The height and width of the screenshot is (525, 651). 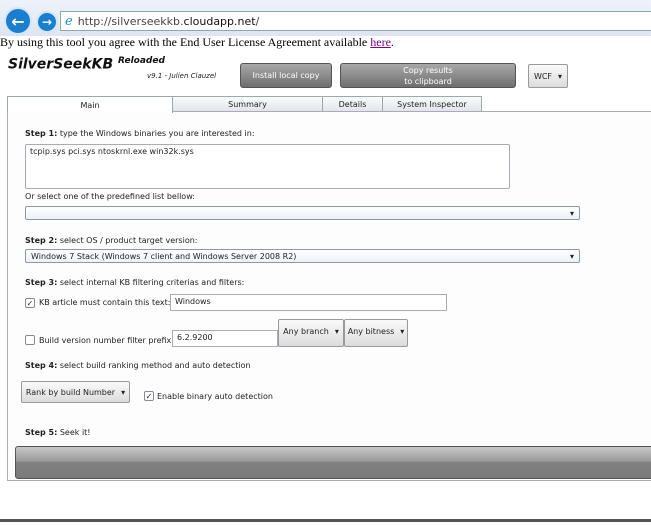 I want to click on step1-title: Step 1:, so click(x=41, y=133).